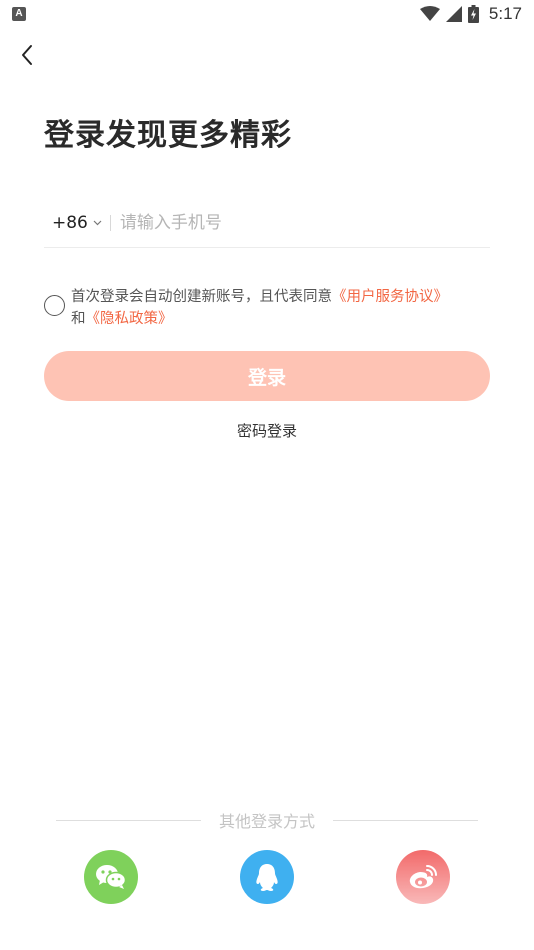 The image size is (534, 950). What do you see at coordinates (19, 14) in the screenshot?
I see `app-notification-icon: A` at bounding box center [19, 14].